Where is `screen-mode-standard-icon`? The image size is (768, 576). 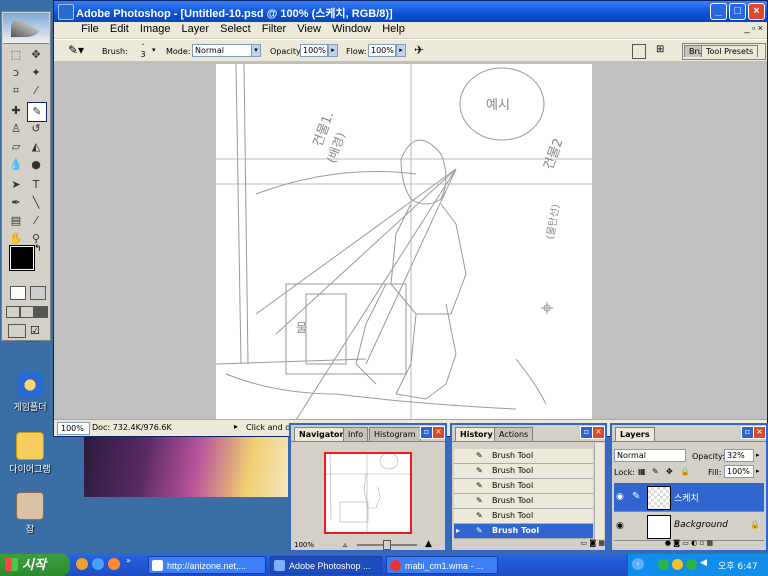
screen-mode-standard-icon is located at coordinates (13, 312).